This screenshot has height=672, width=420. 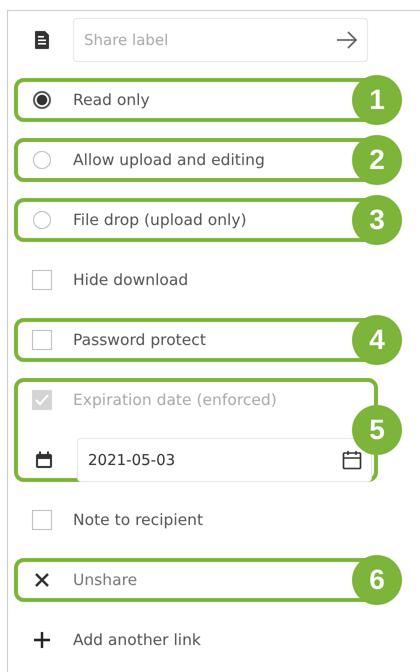 What do you see at coordinates (377, 160) in the screenshot?
I see `callout-number: 2` at bounding box center [377, 160].